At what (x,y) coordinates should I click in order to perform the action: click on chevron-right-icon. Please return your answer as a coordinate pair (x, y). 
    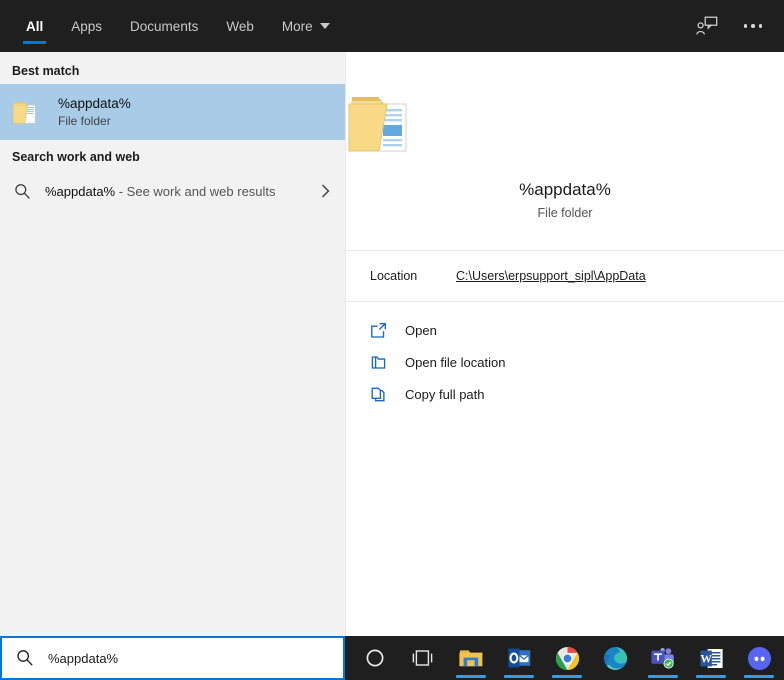
    Looking at the image, I should click on (325, 191).